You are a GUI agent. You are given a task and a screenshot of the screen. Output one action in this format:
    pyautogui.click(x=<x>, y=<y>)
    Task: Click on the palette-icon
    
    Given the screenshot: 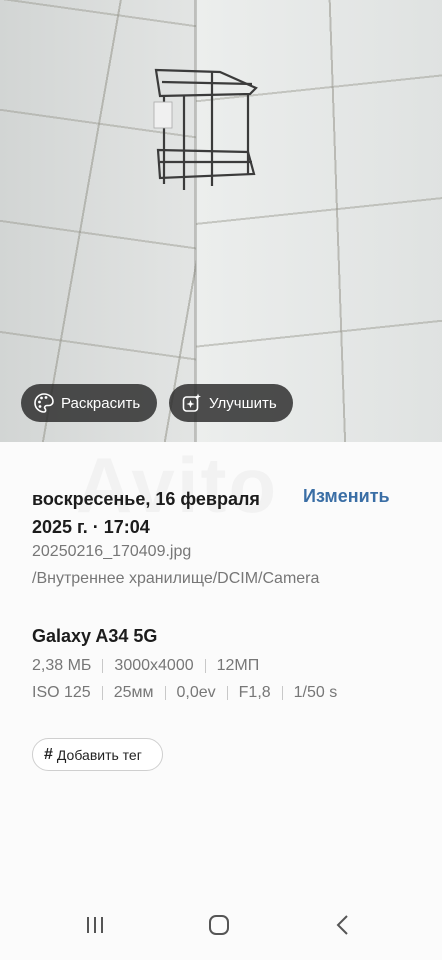 What is the action you would take?
    pyautogui.click(x=44, y=403)
    